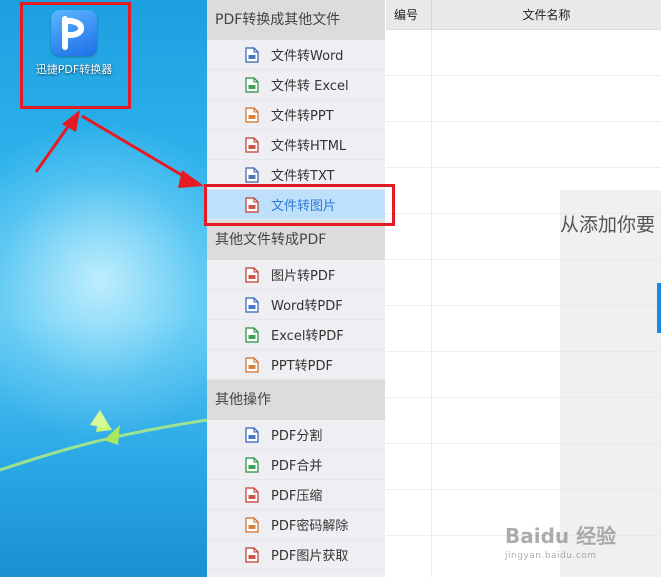  I want to click on menu-item-word-file: Word转PDF, so click(296, 305).